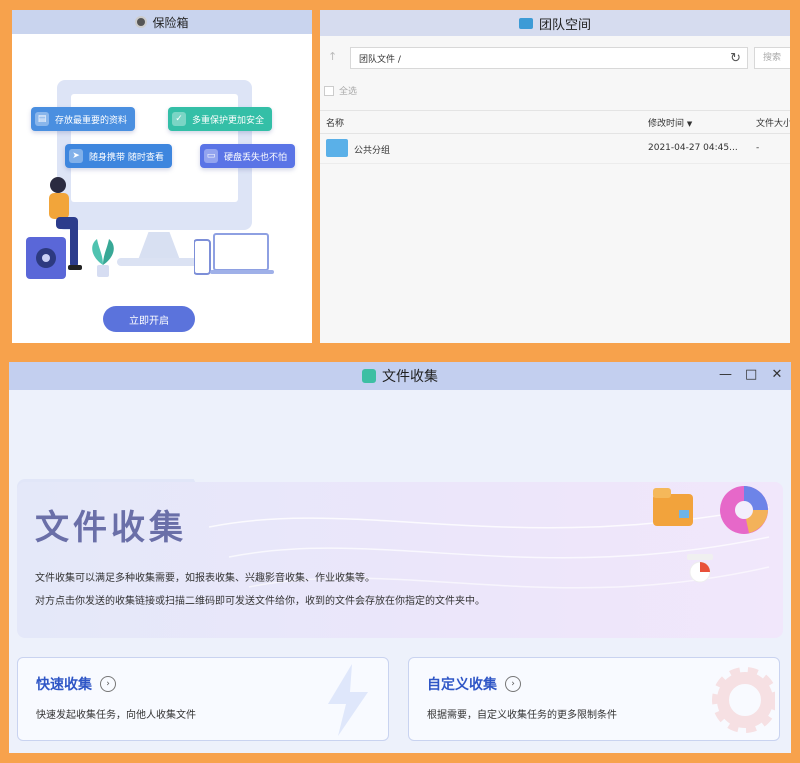 The height and width of the screenshot is (763, 800). I want to click on team-title: 团队空间, so click(564, 25).